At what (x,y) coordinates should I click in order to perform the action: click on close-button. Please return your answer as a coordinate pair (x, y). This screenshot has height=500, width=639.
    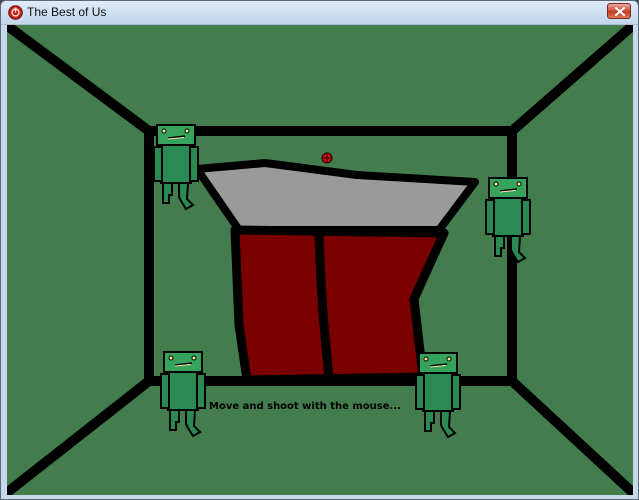
    Looking at the image, I should click on (619, 11).